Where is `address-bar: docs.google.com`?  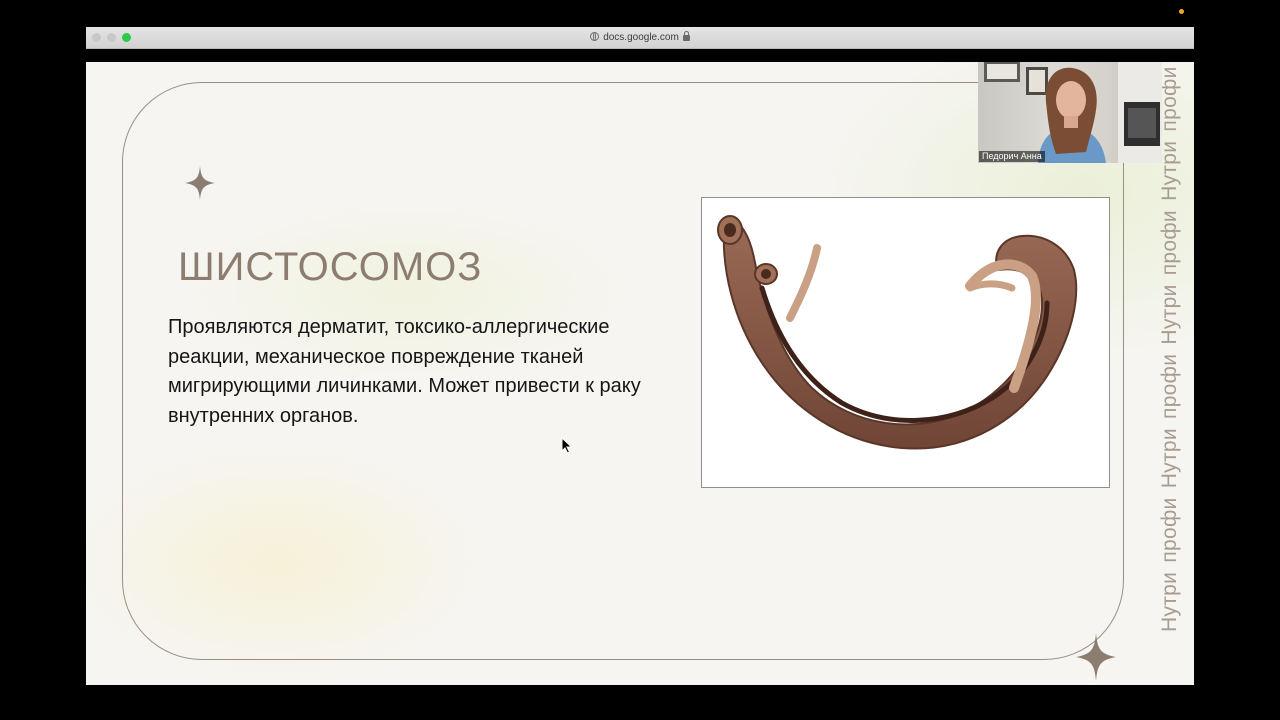 address-bar: docs.google.com is located at coordinates (640, 38).